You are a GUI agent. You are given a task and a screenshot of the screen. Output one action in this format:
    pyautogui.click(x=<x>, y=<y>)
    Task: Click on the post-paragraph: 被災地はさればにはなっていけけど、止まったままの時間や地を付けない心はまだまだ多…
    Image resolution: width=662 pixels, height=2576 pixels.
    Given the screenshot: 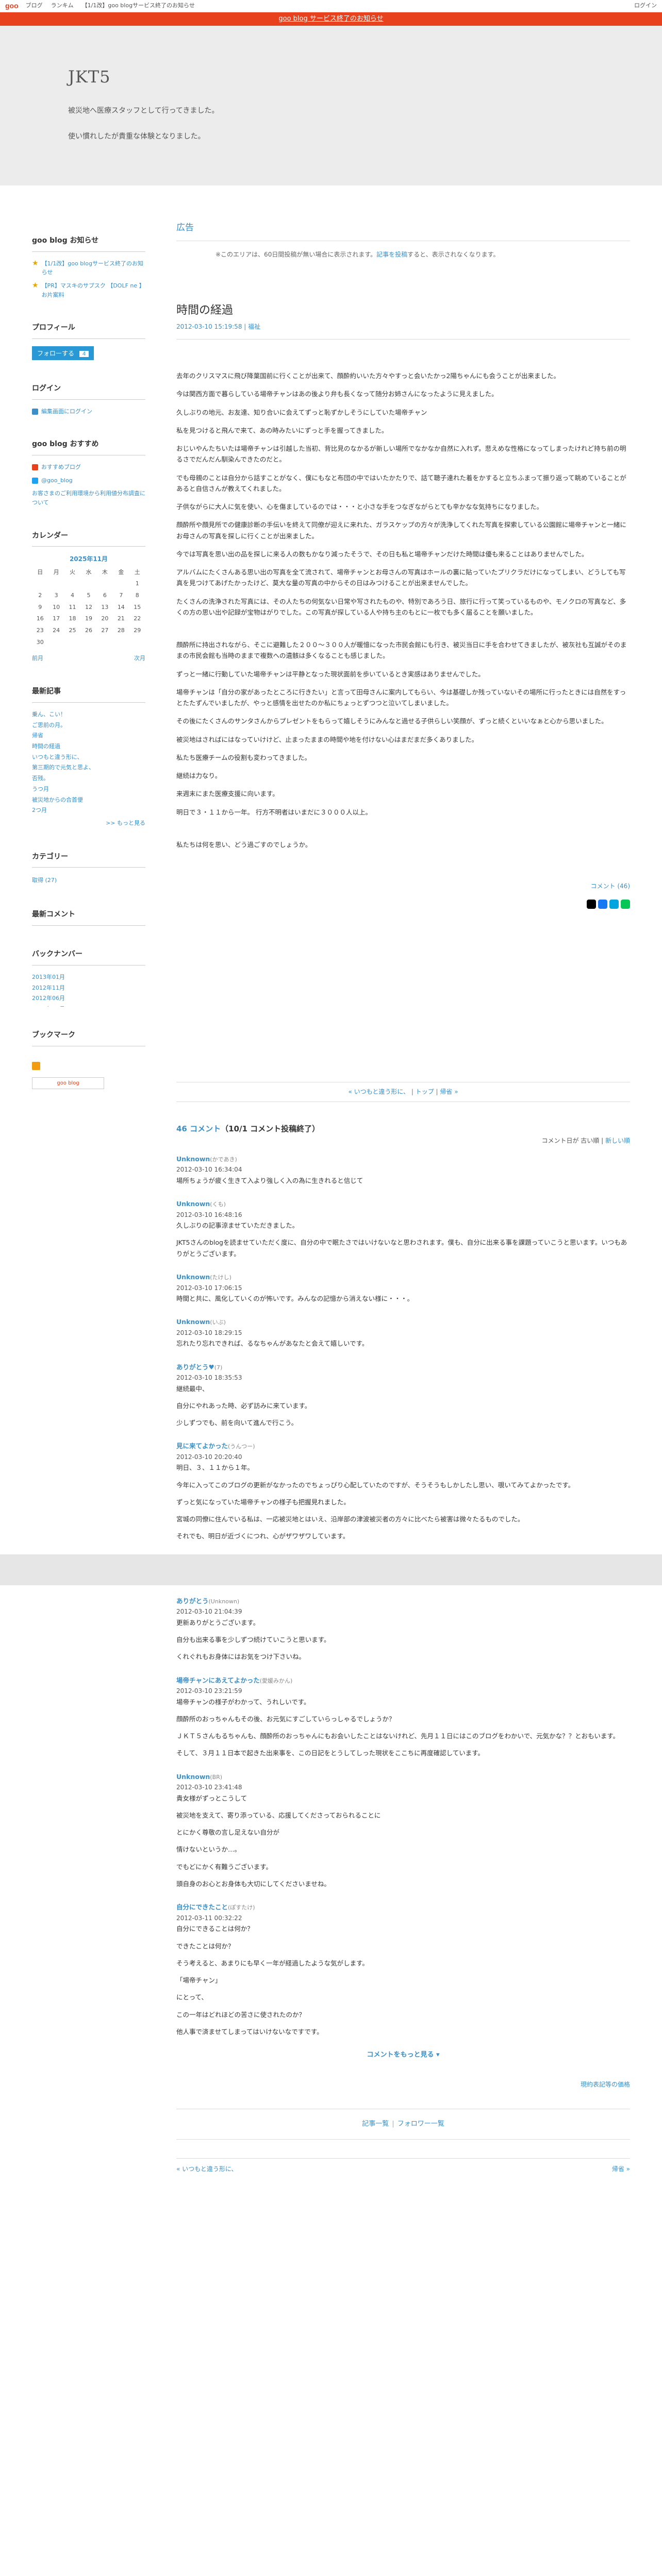 What is the action you would take?
    pyautogui.click(x=327, y=739)
    